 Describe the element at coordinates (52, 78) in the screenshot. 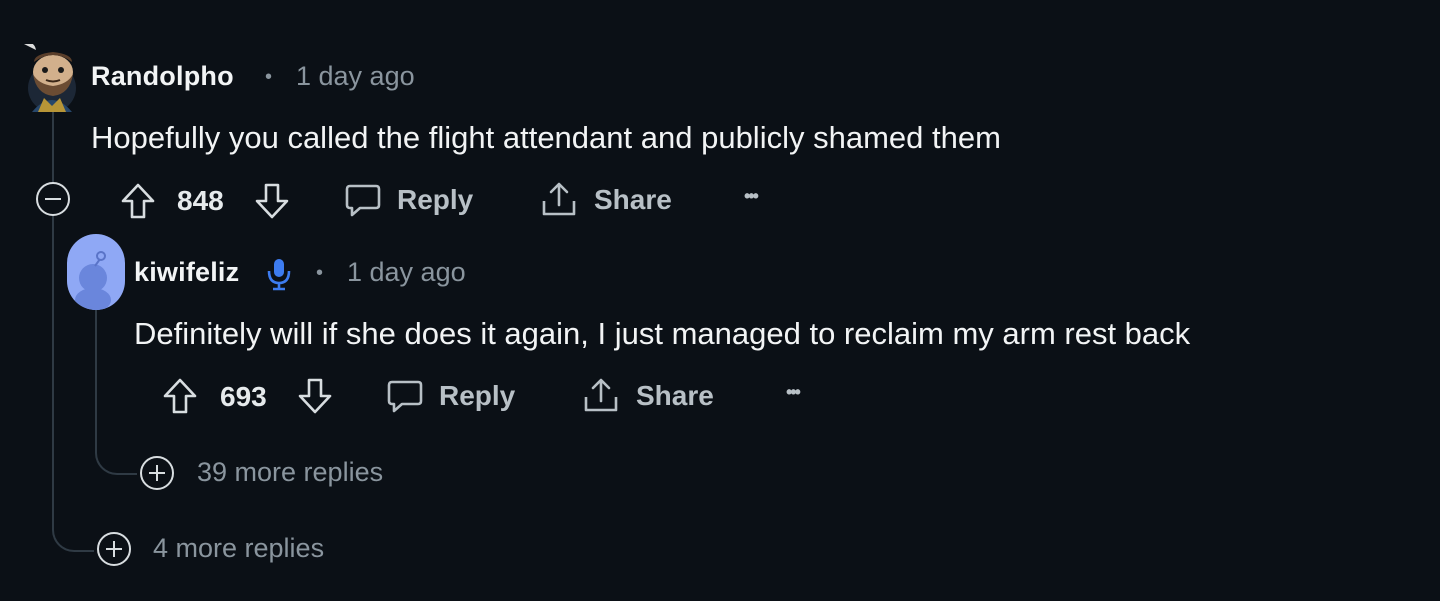

I see `avatar-randolpho` at that location.